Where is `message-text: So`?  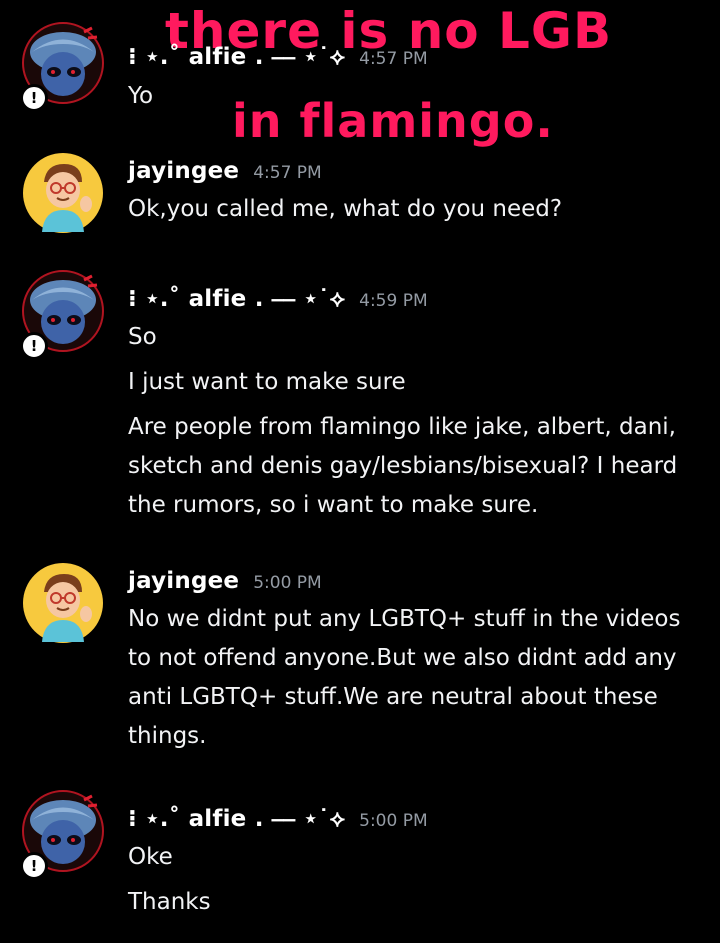 message-text: So is located at coordinates (142, 337).